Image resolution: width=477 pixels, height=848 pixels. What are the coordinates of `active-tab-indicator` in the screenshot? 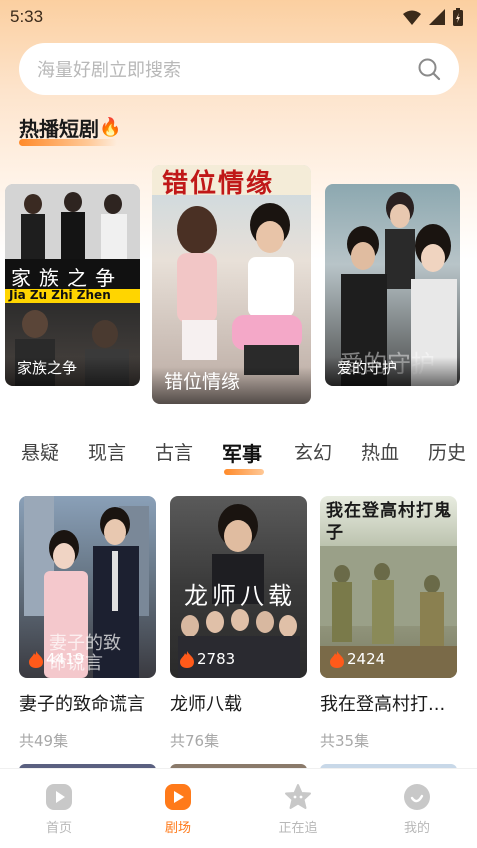 It's located at (244, 472).